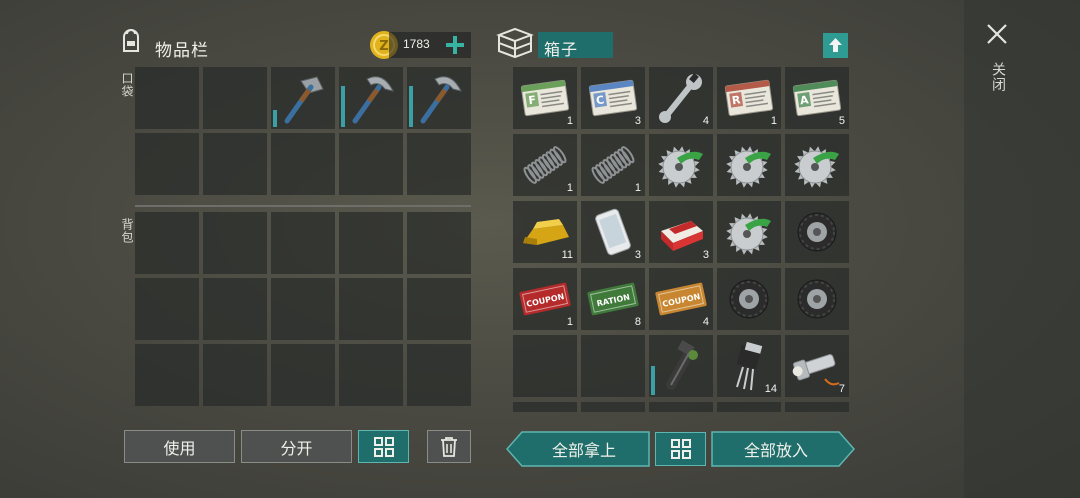 Image resolution: width=1080 pixels, height=498 pixels. What do you see at coordinates (681, 299) in the screenshot?
I see `box-slot: COUPON 4` at bounding box center [681, 299].